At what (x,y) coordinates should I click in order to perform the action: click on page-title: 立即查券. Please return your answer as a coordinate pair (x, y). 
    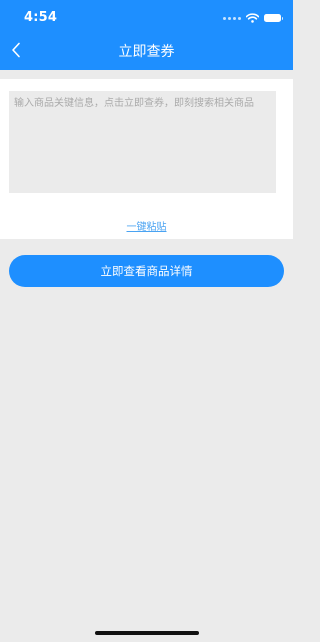
    Looking at the image, I should click on (146, 52).